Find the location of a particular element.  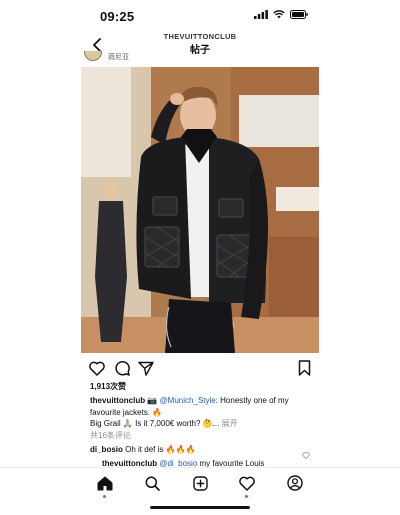

add-post-icon is located at coordinates (200, 483).